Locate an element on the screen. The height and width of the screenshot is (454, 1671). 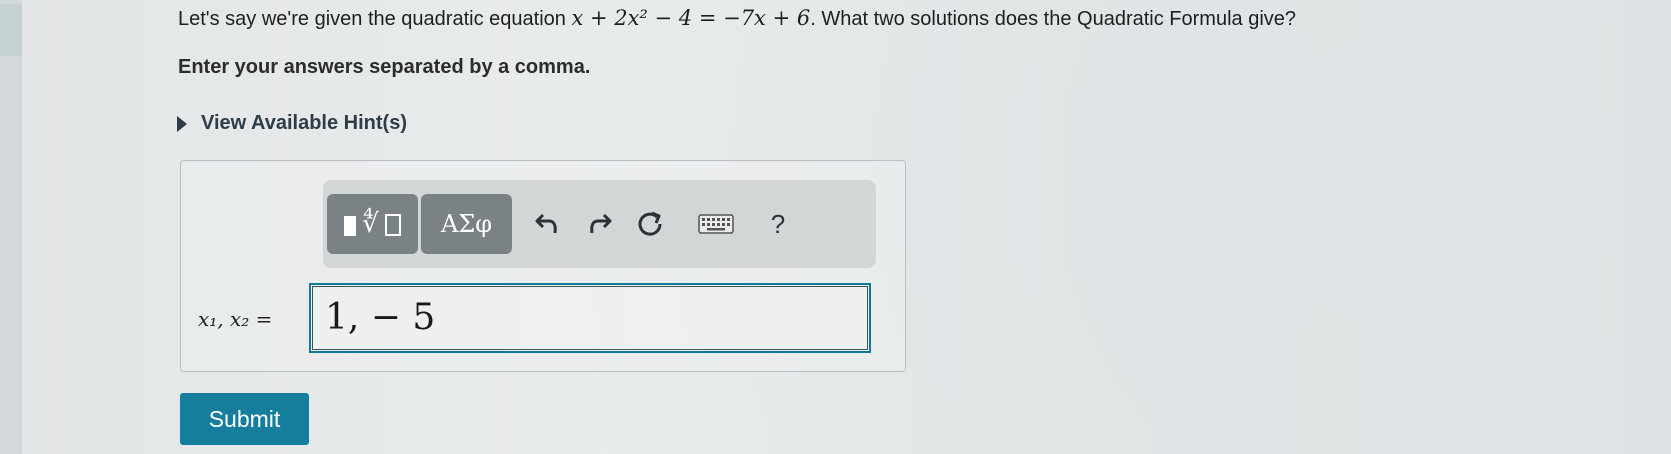
view-hints-toggle: View Available Hint(s) is located at coordinates (292, 123).